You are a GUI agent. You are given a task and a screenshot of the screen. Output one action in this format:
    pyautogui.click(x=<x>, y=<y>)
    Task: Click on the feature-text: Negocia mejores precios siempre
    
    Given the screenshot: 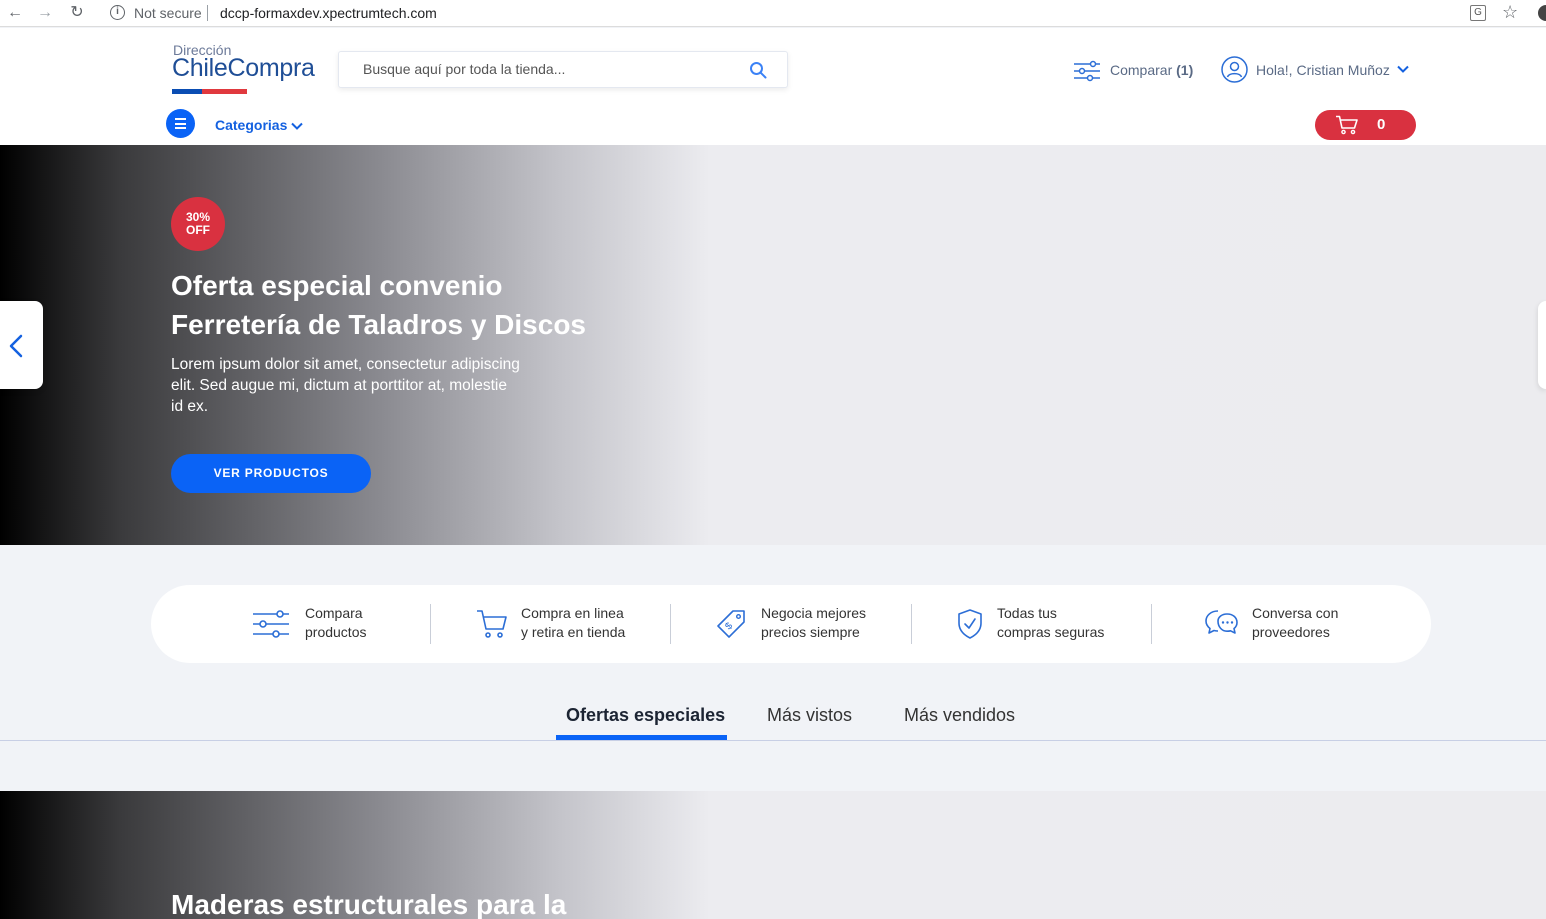 What is the action you would take?
    pyautogui.click(x=813, y=623)
    